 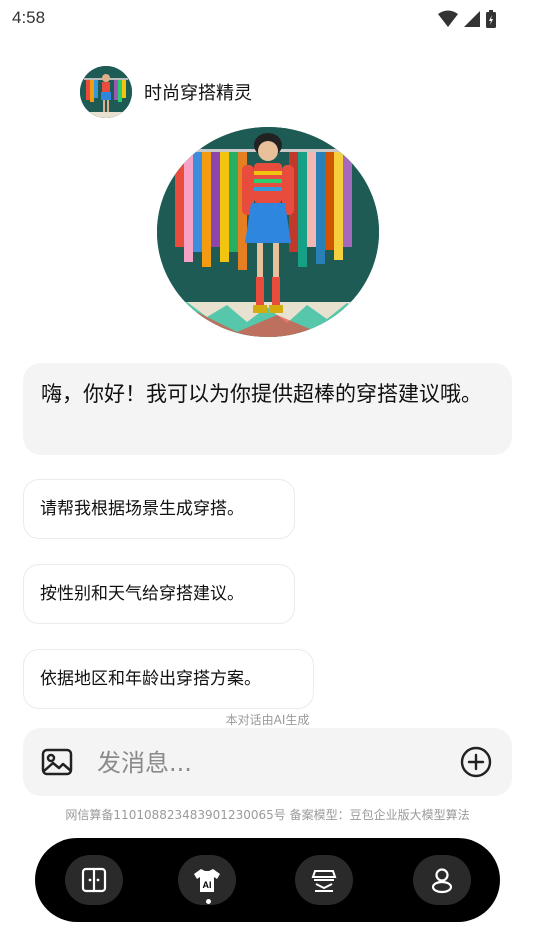 I want to click on wardrobe-icon, so click(x=324, y=881).